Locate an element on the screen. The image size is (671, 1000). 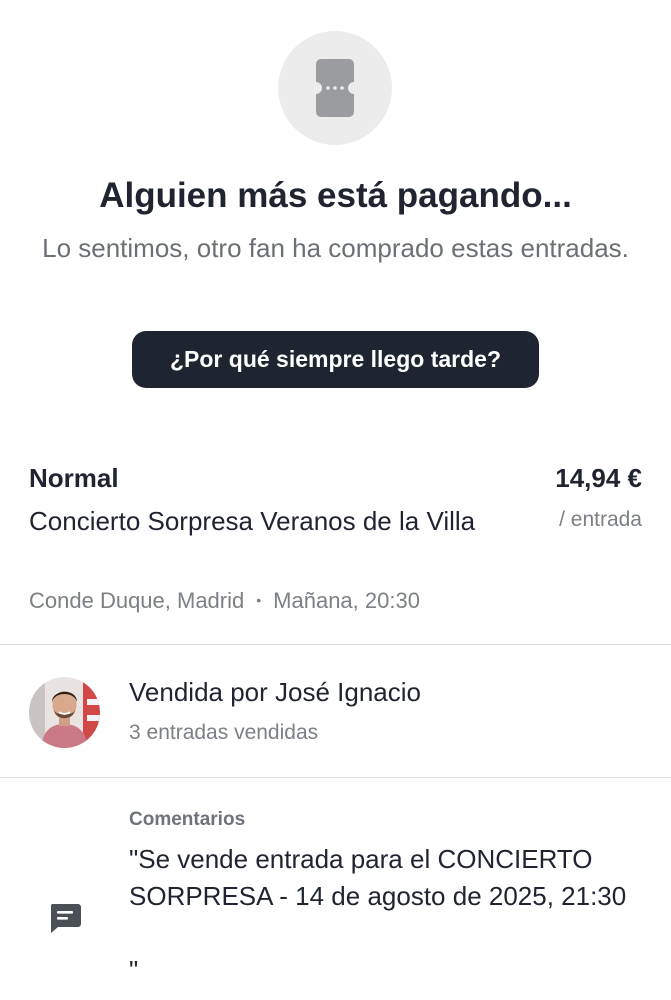
event-date: Mañana, 20:30 is located at coordinates (346, 600).